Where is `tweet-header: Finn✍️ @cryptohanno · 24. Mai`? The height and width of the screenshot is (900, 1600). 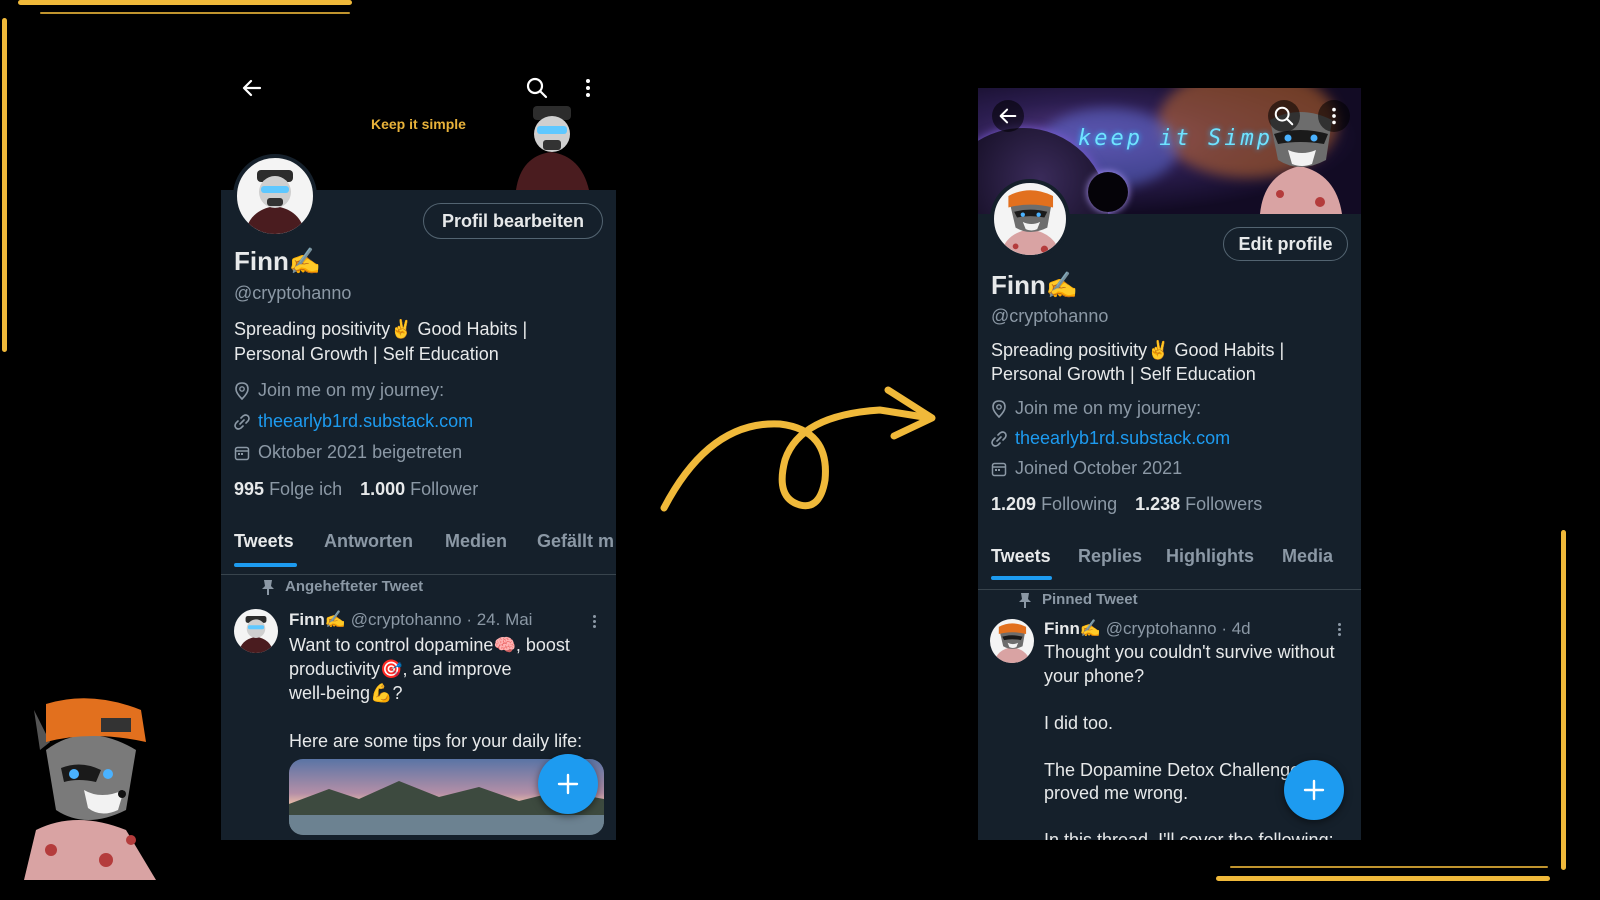
tweet-header: Finn✍️ @cryptohanno · 24. Mai is located at coordinates (410, 620).